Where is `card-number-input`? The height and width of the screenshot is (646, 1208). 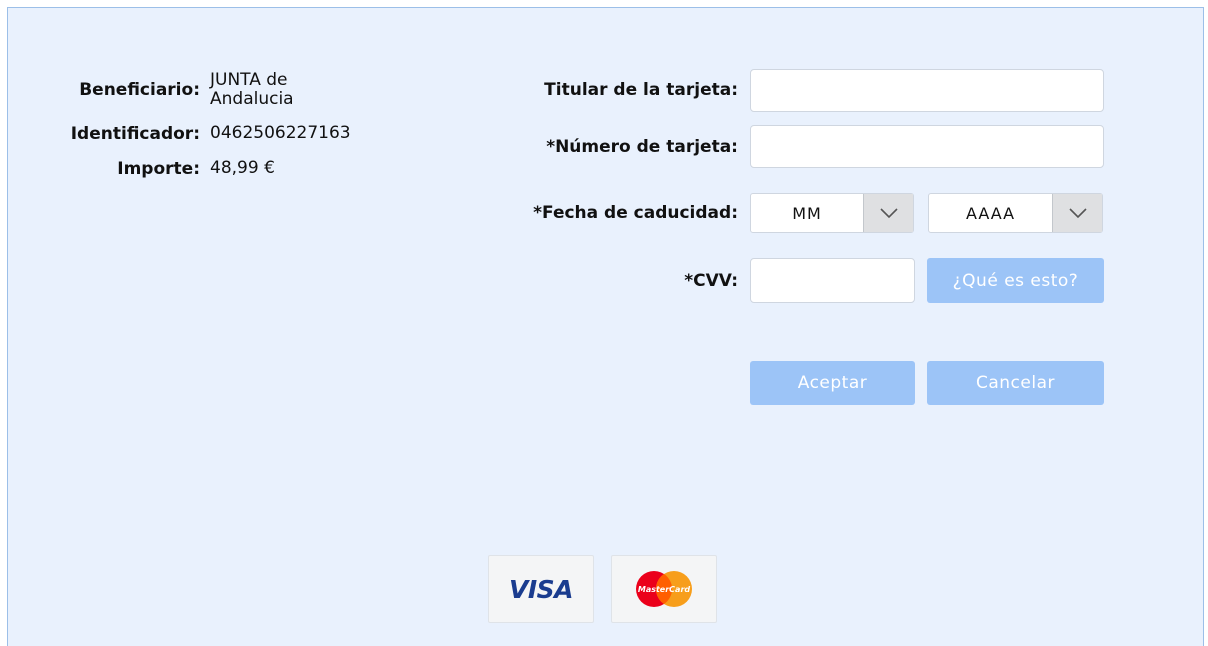
card-number-input is located at coordinates (927, 146).